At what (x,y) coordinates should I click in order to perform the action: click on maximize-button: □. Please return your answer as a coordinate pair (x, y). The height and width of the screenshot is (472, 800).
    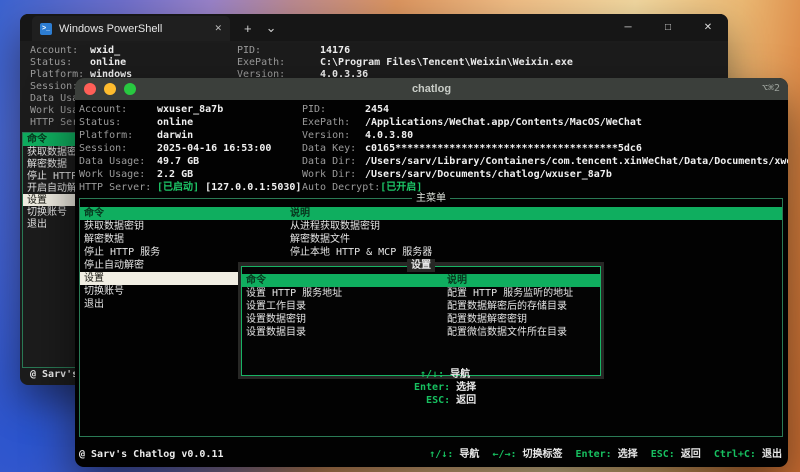
    Looking at the image, I should click on (668, 27).